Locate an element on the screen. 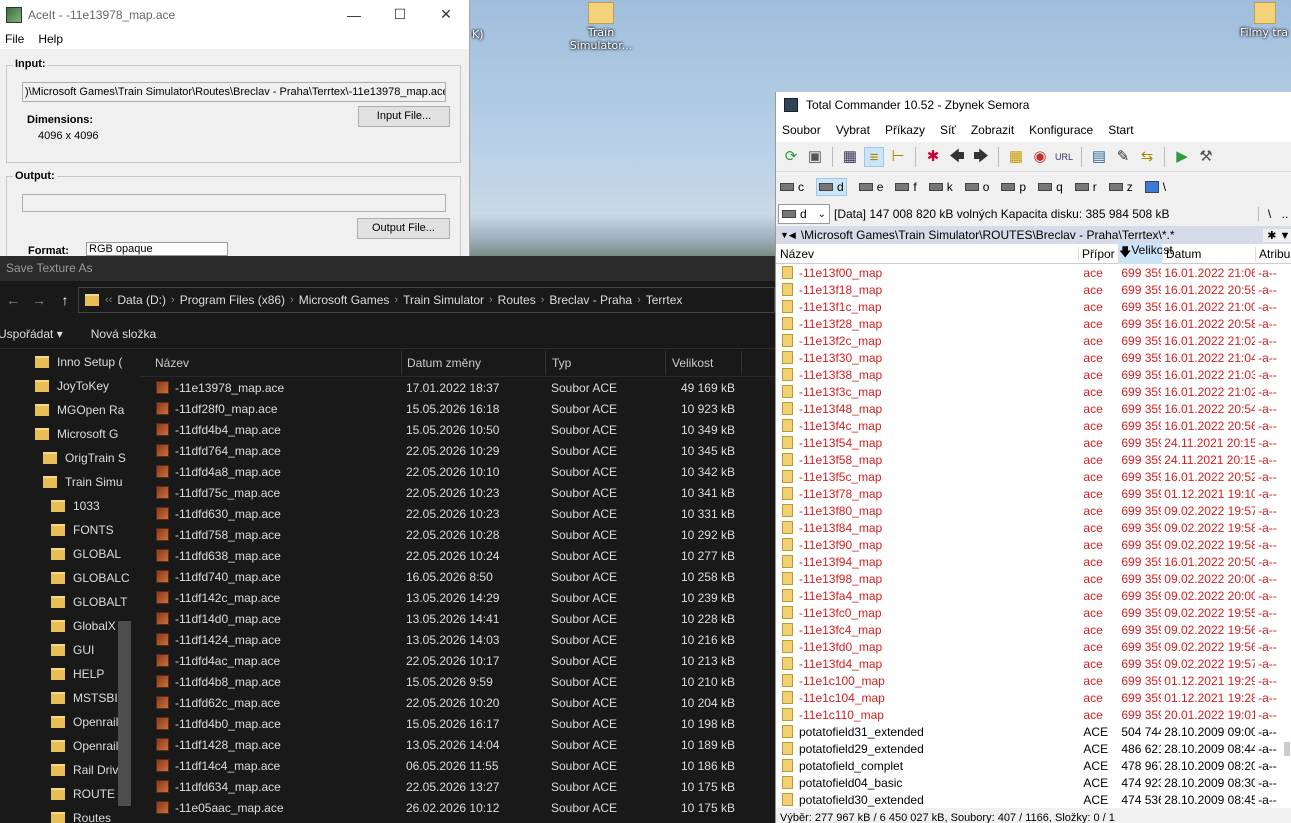 The height and width of the screenshot is (823, 1291). tree-folder-item: Openrails is located at coordinates (87, 722).